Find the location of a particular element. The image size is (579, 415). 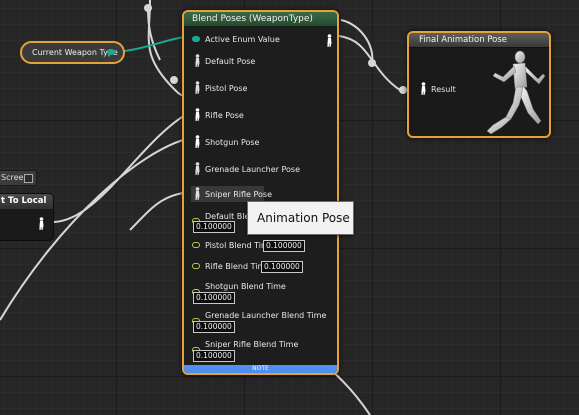

to-local-title: t To Local is located at coordinates (26, 201).